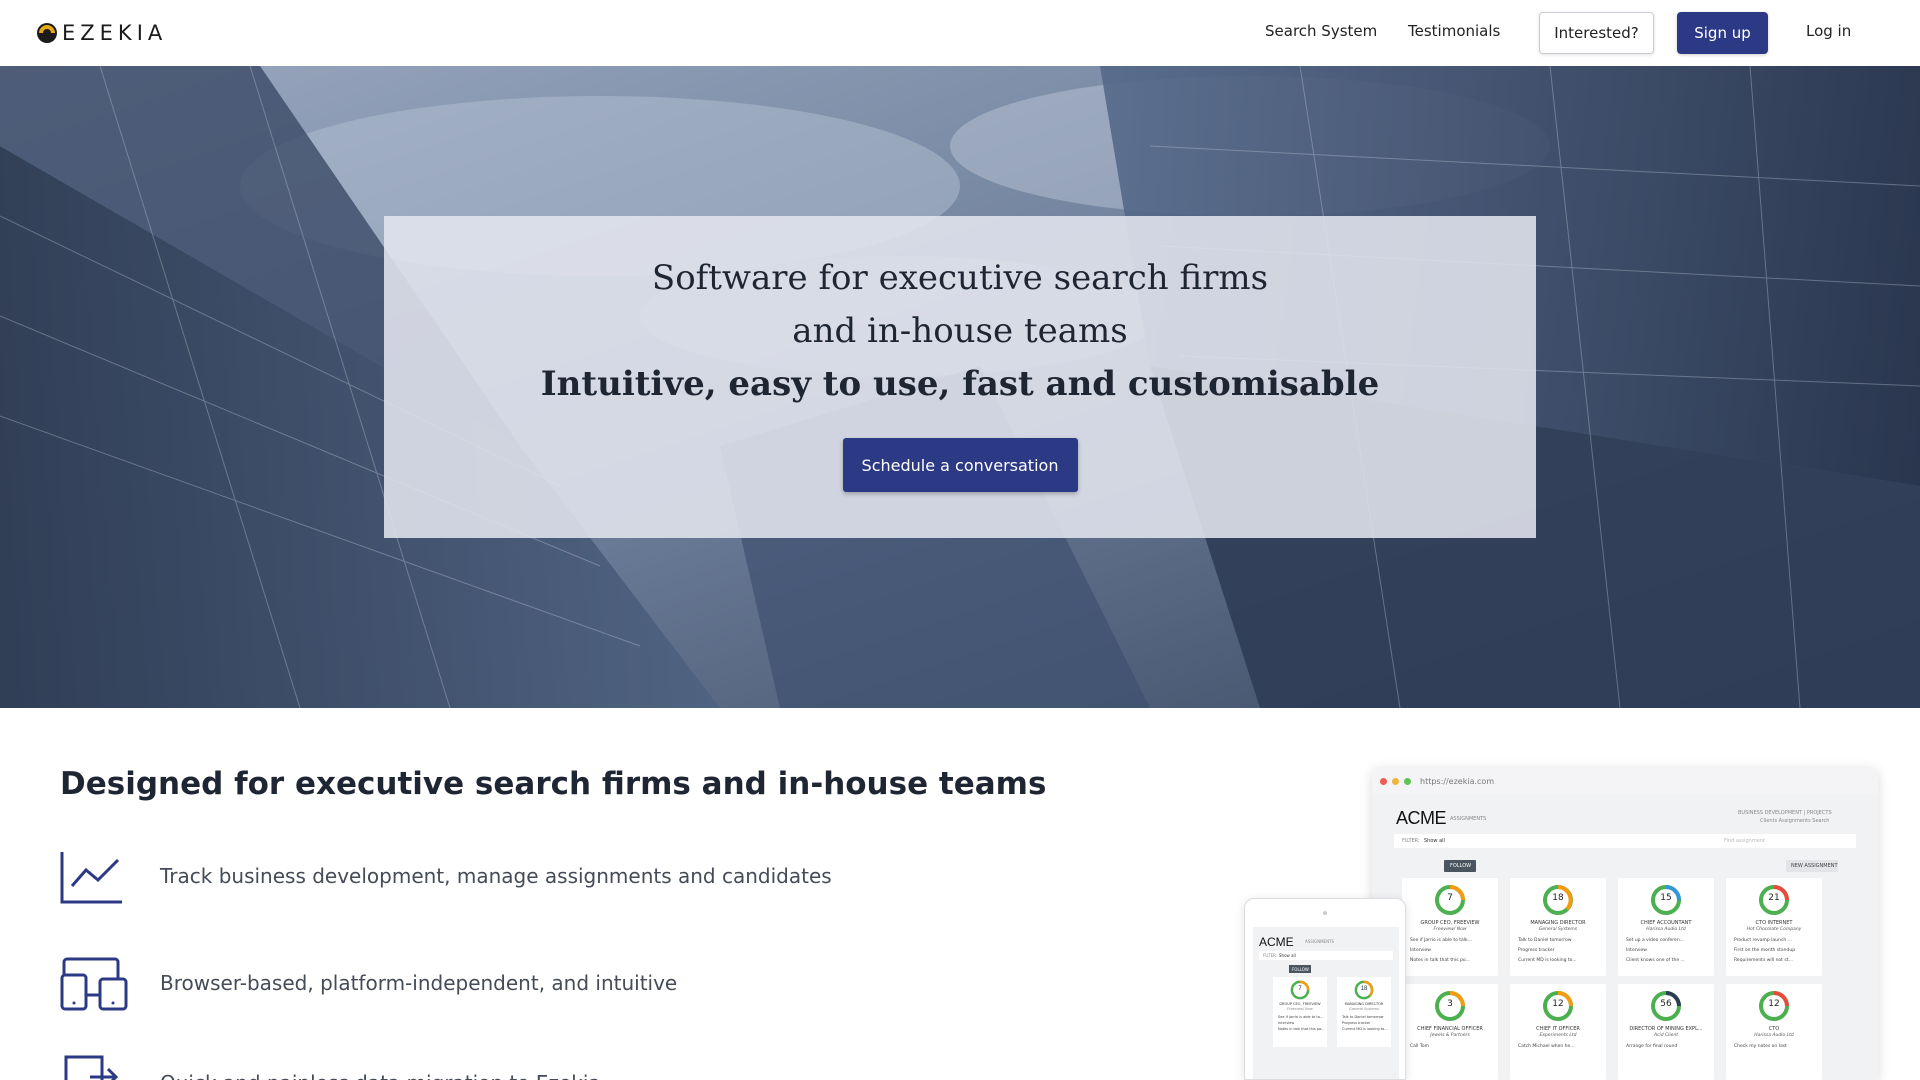  Describe the element at coordinates (1722, 33) in the screenshot. I see `sign-up-button: Sign up` at that location.